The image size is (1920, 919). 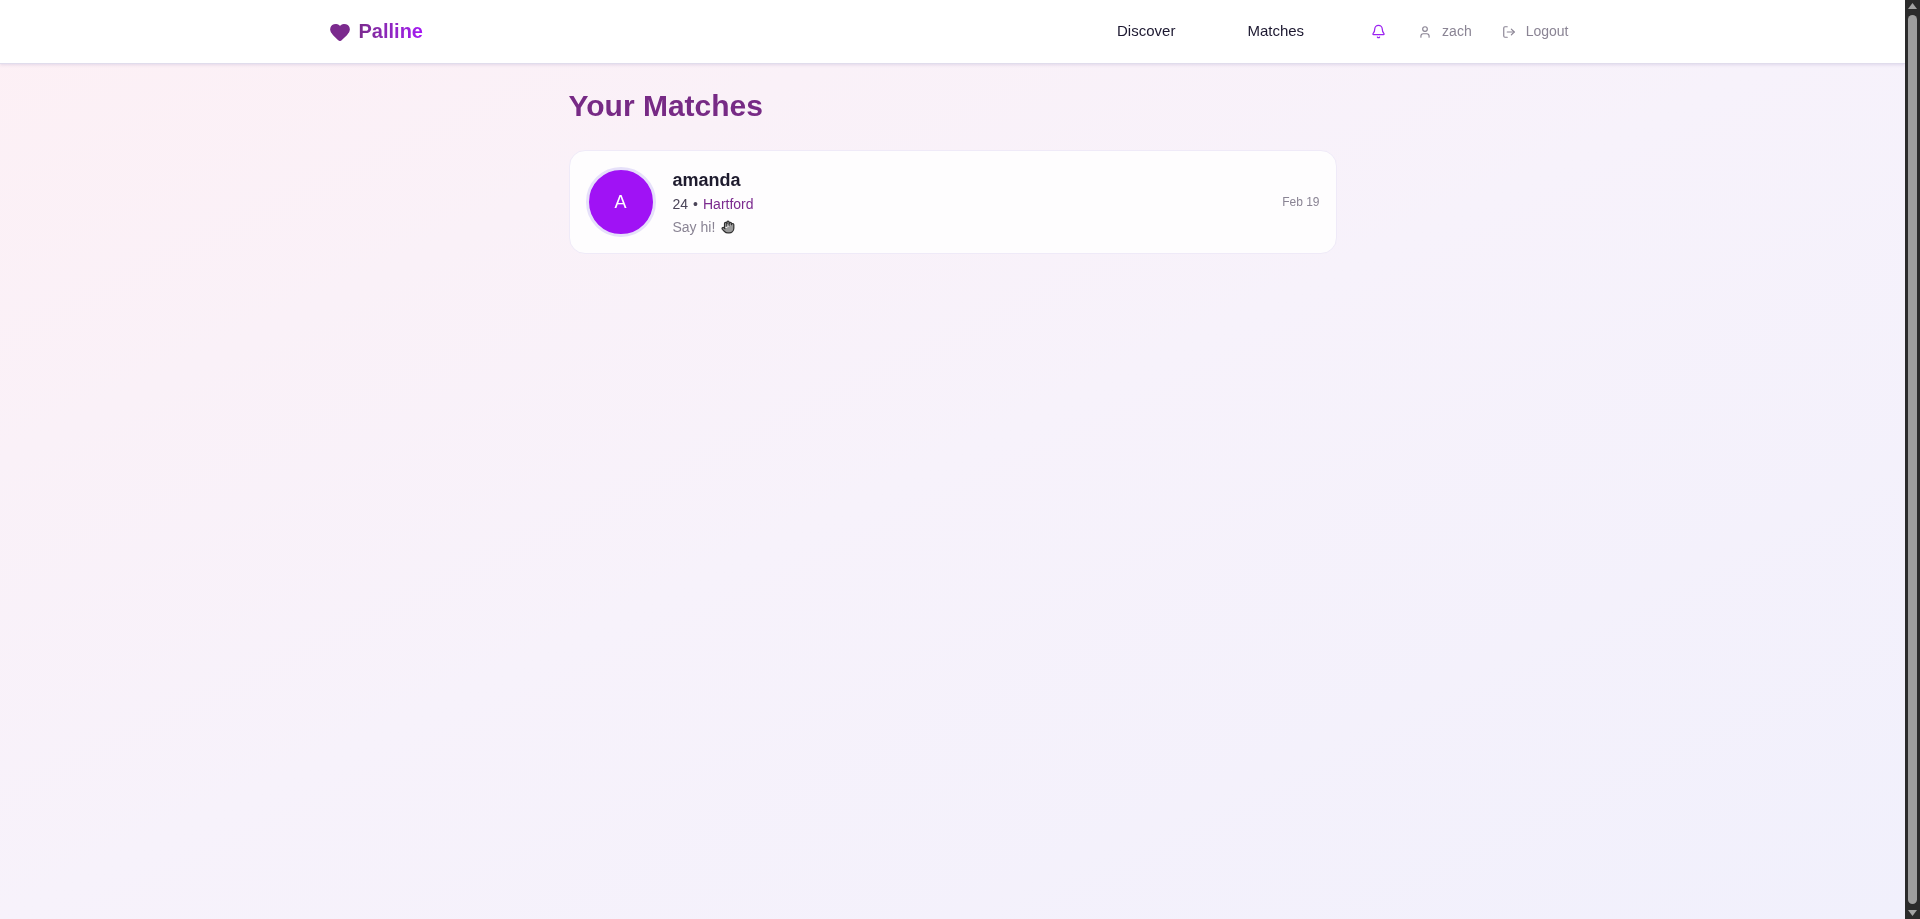 What do you see at coordinates (1425, 31) in the screenshot?
I see `user-icon` at bounding box center [1425, 31].